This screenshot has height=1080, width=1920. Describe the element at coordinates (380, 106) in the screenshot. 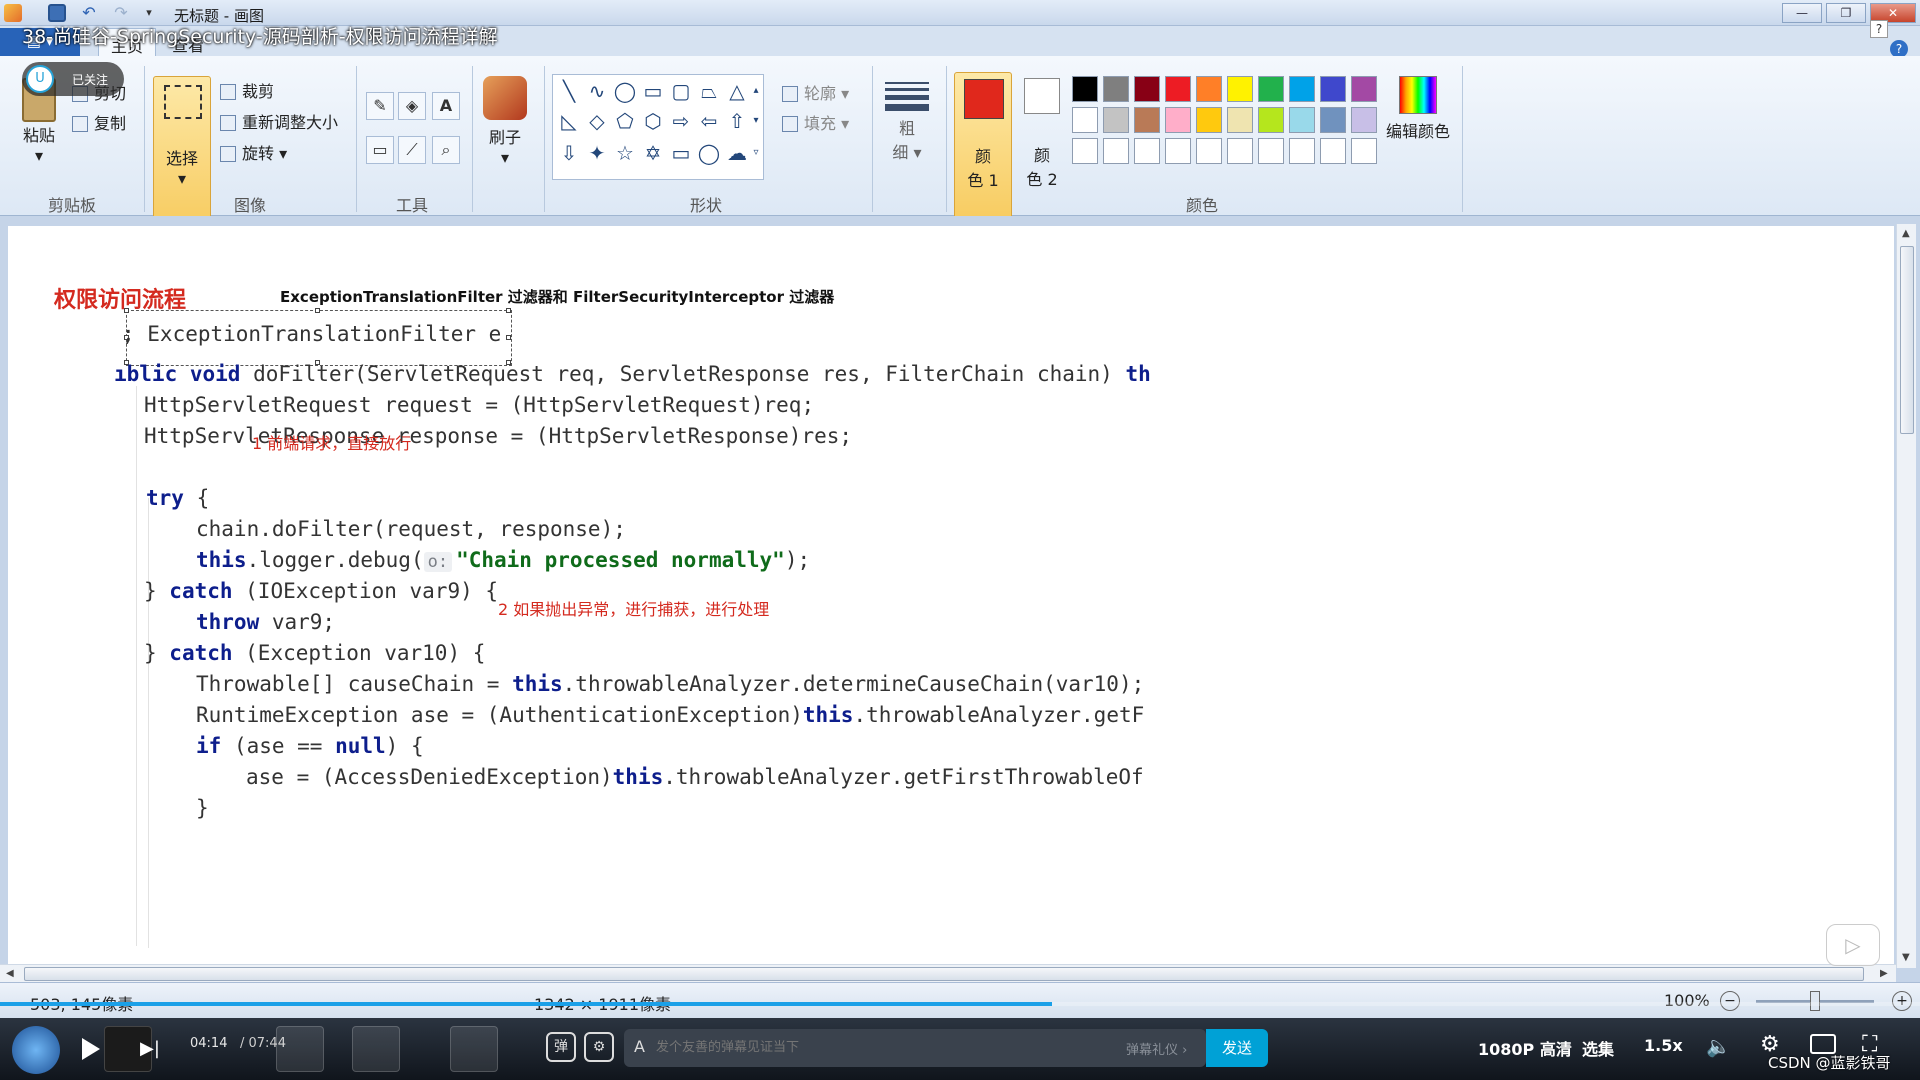

I see `pencil-icon: ✎` at that location.